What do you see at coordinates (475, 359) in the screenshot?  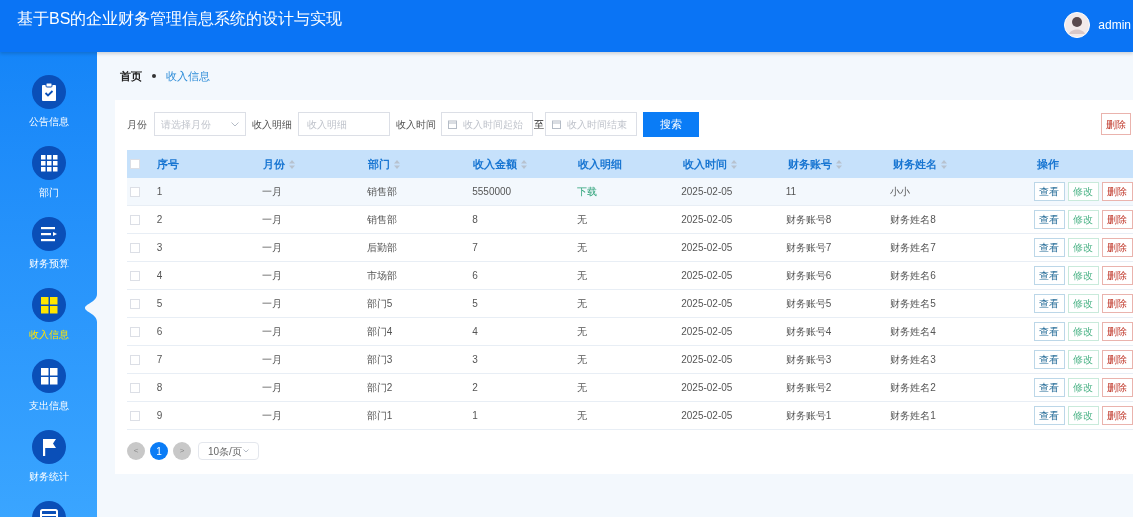 I see `table-cell: 3` at bounding box center [475, 359].